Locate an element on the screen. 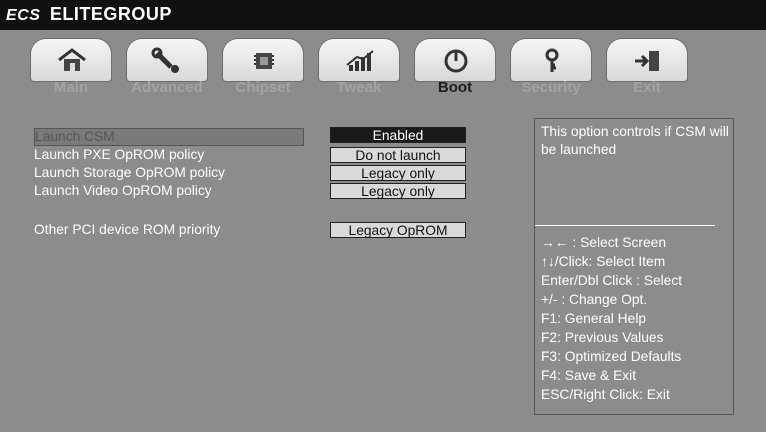  key-icon is located at coordinates (552, 60).